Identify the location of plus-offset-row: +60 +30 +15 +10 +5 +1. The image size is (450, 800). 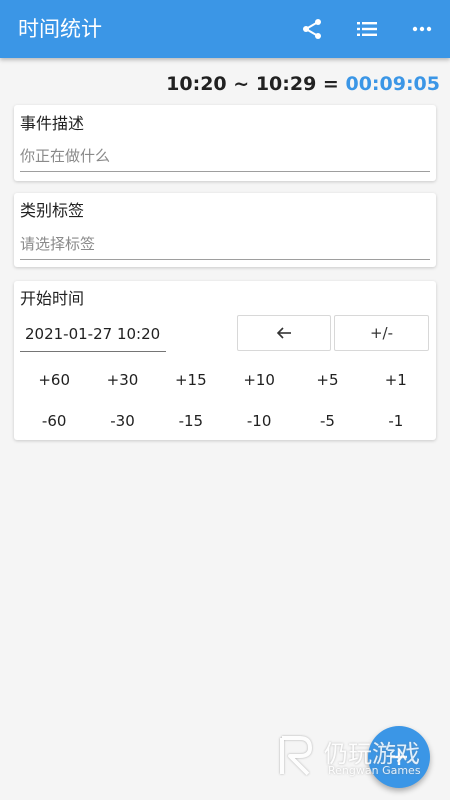
(225, 380).